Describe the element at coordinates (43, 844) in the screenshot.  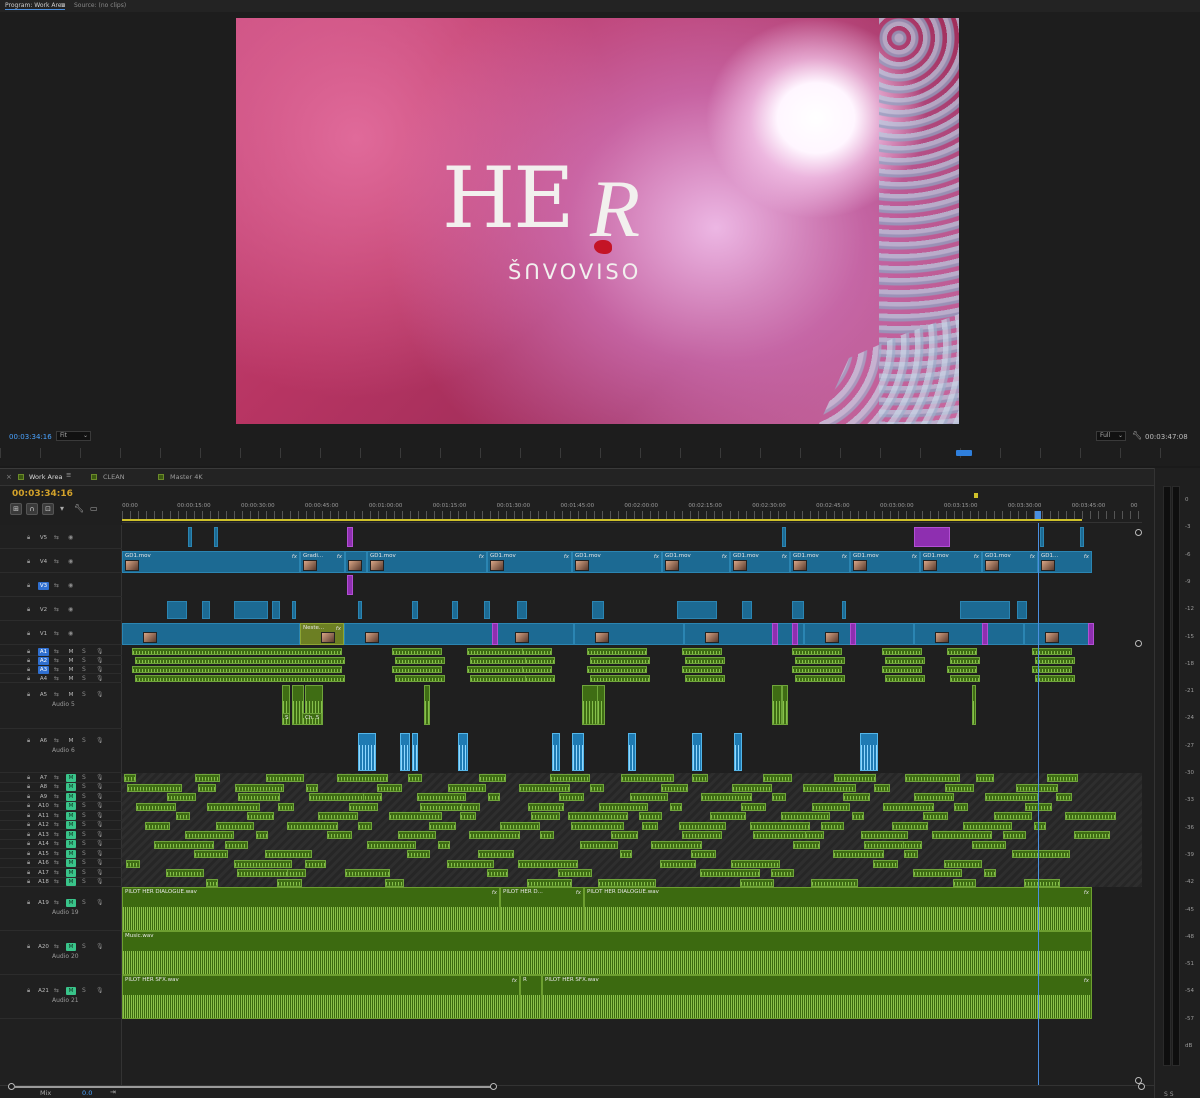
I see `track-target-a14: A14` at that location.